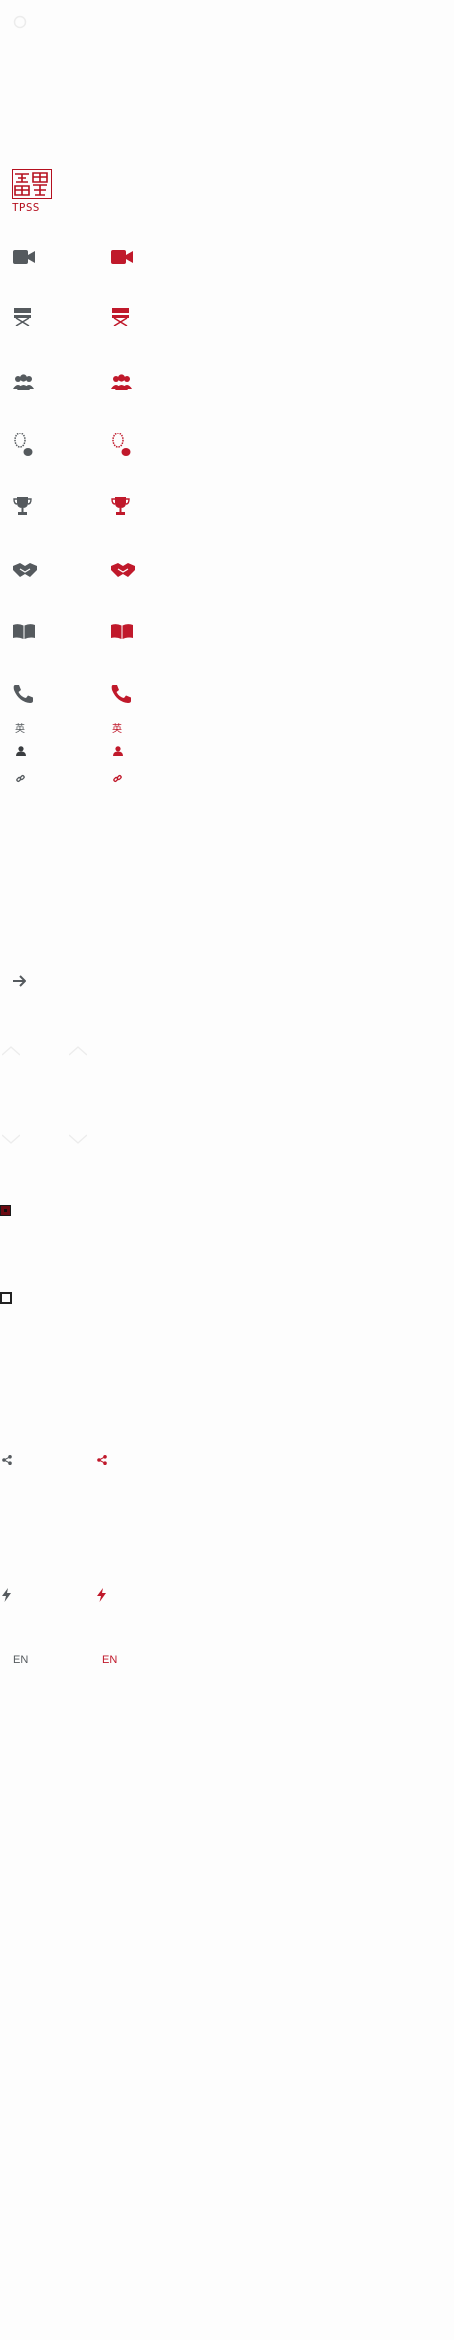 This screenshot has height=2340, width=454. Describe the element at coordinates (22, 317) in the screenshot. I see `director-chair-icon` at that location.